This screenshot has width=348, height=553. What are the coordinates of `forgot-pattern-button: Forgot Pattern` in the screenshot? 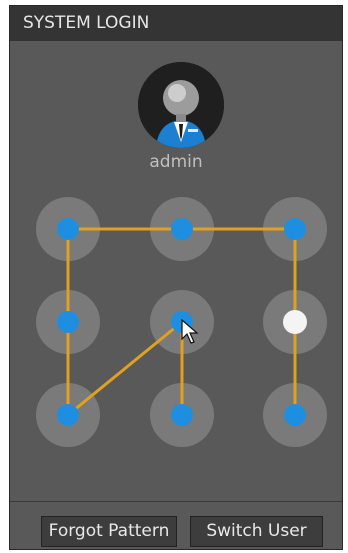 It's located at (109, 531).